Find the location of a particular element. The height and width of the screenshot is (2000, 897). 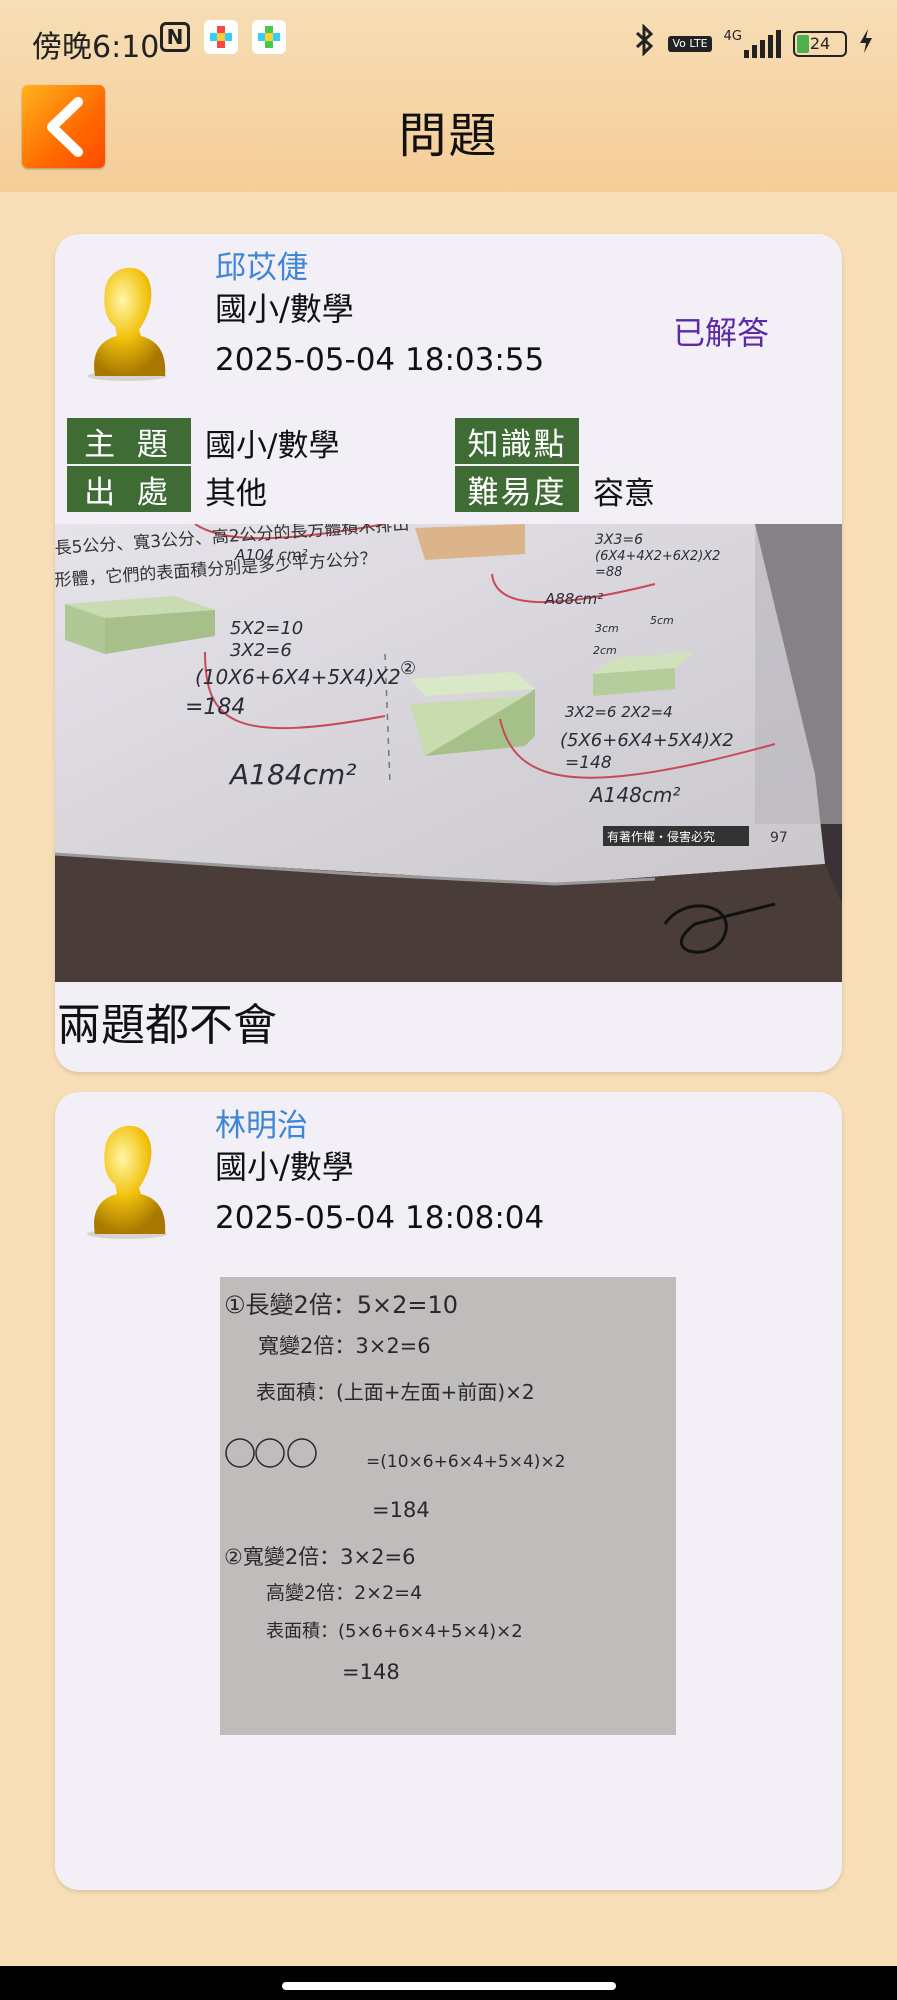

photo-handwriting: 5X2=10 is located at coordinates (266, 628).